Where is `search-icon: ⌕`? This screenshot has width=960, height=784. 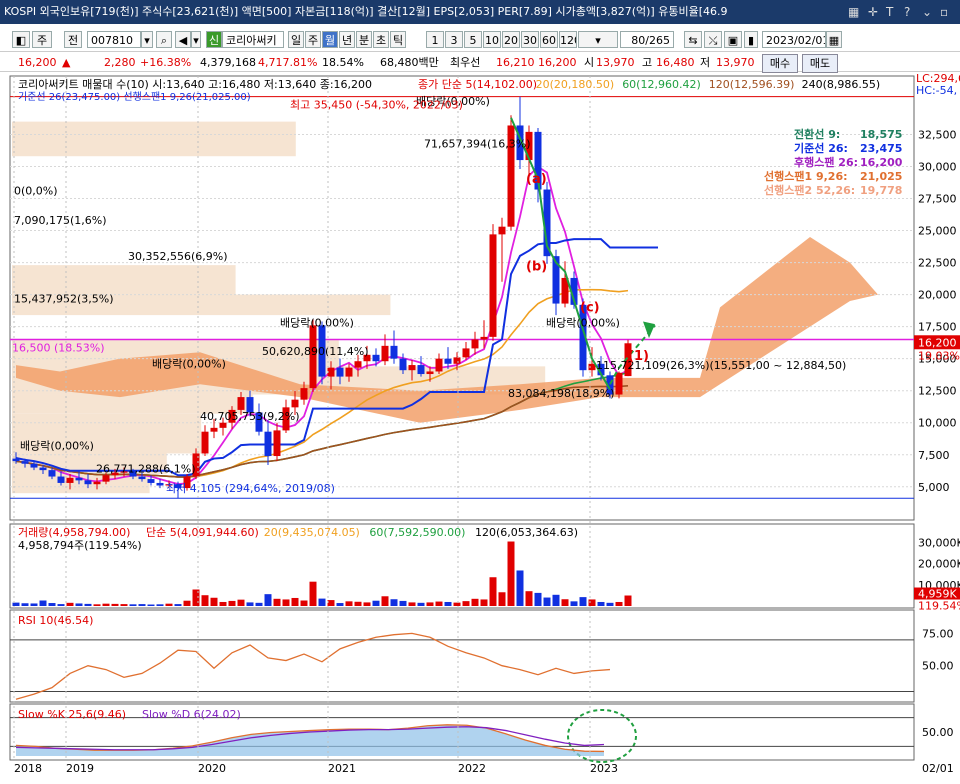
search-icon: ⌕ is located at coordinates (164, 39).